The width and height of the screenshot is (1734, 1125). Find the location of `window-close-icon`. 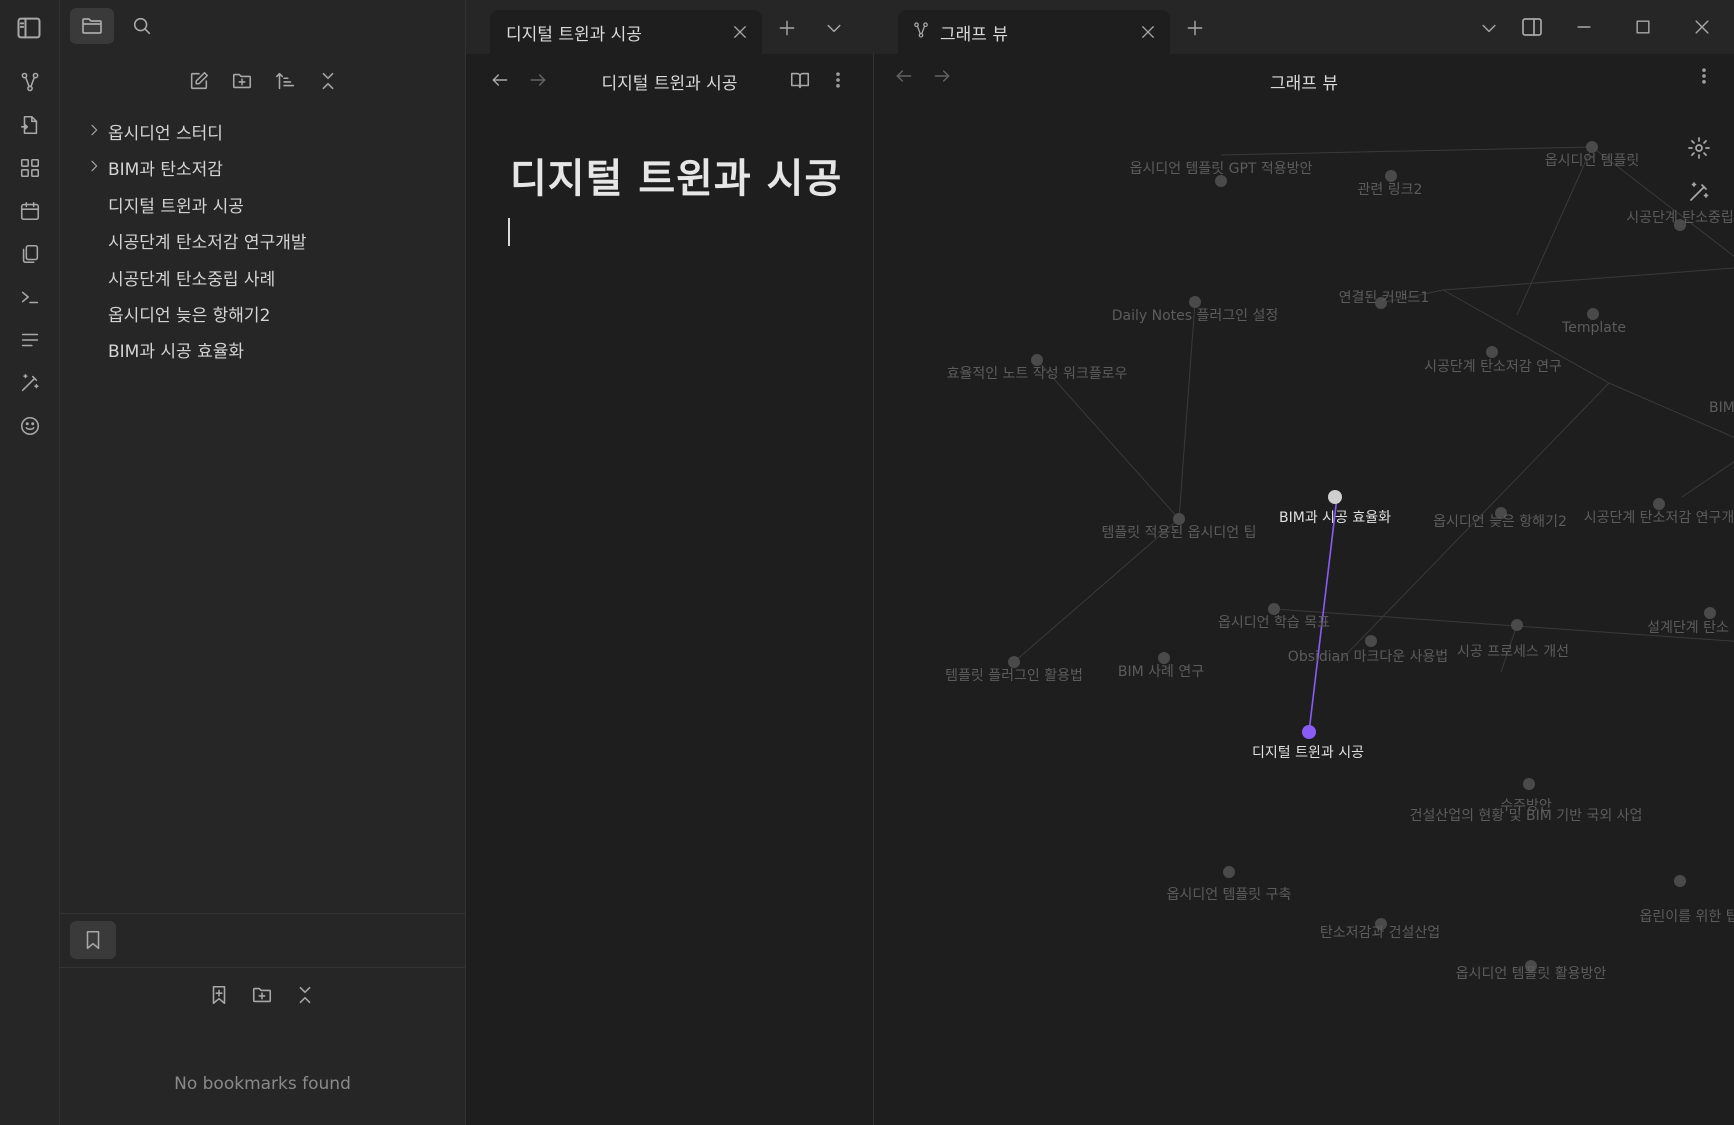

window-close-icon is located at coordinates (1702, 27).